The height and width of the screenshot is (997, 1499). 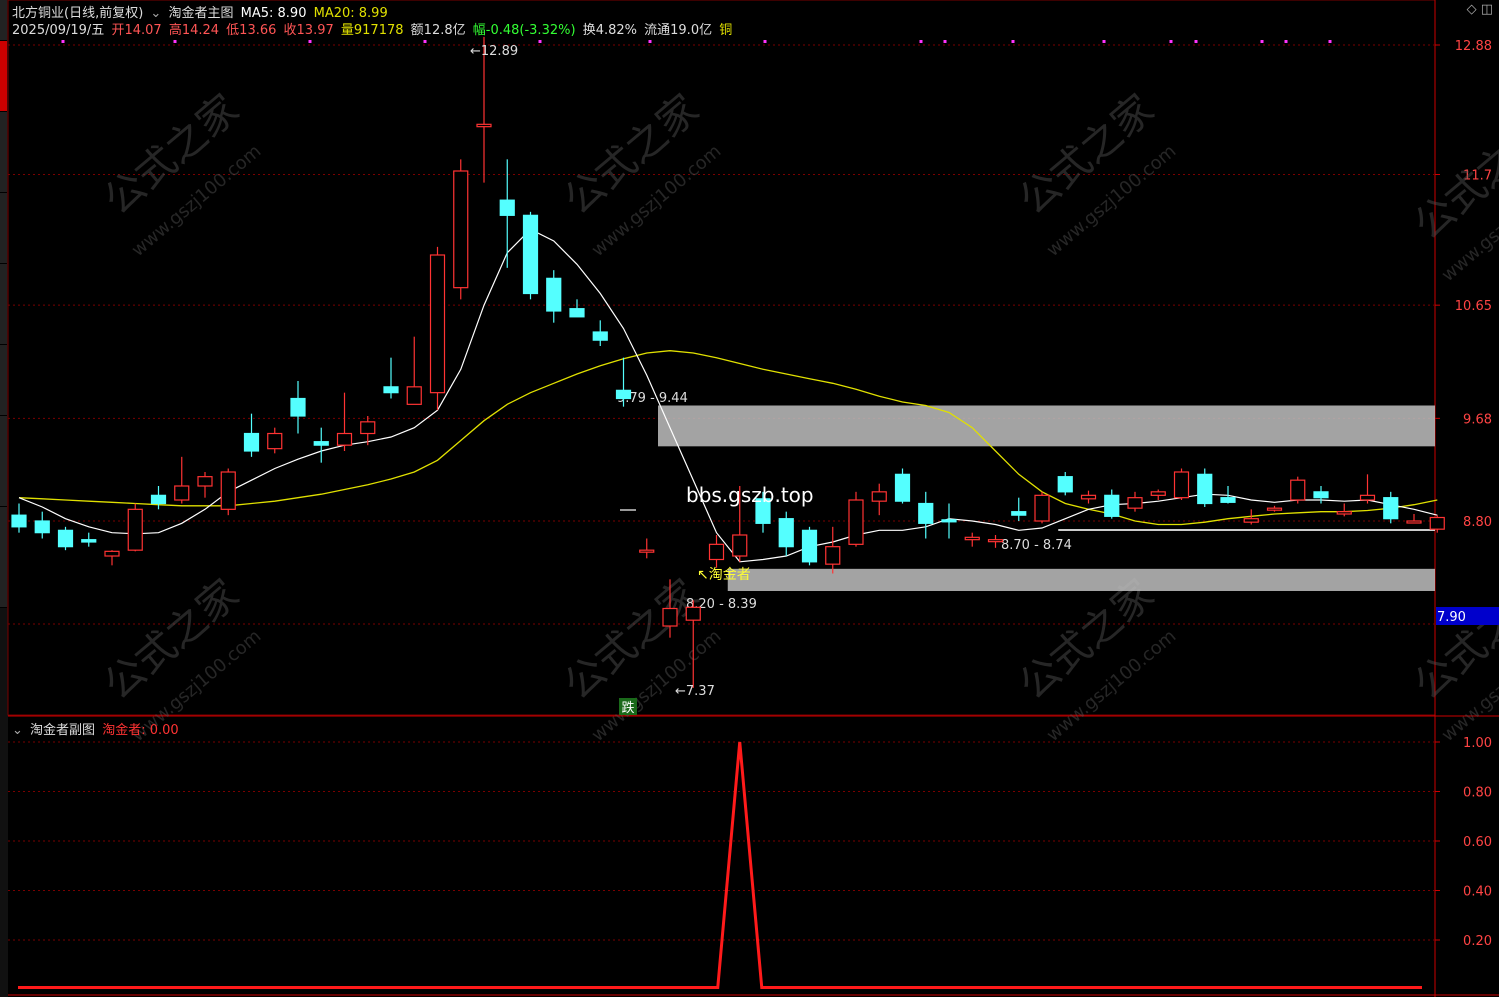 What do you see at coordinates (524, 30) in the screenshot?
I see `change-value: 幅-0.48(-3.32%)` at bounding box center [524, 30].